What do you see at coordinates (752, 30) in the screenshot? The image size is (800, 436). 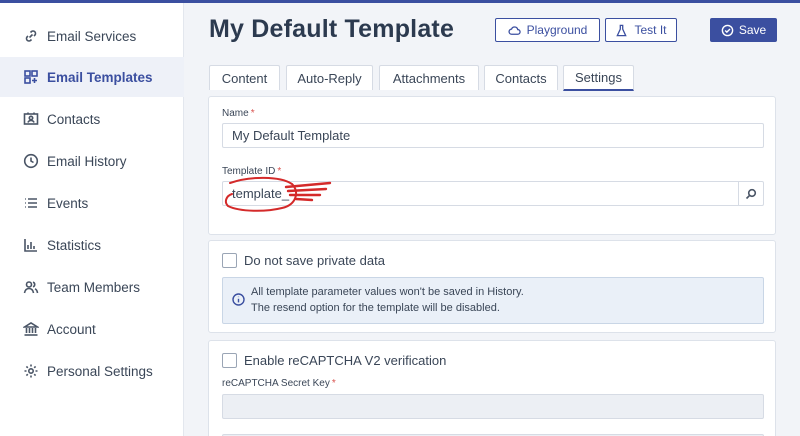 I see `save-button-label: Save` at bounding box center [752, 30].